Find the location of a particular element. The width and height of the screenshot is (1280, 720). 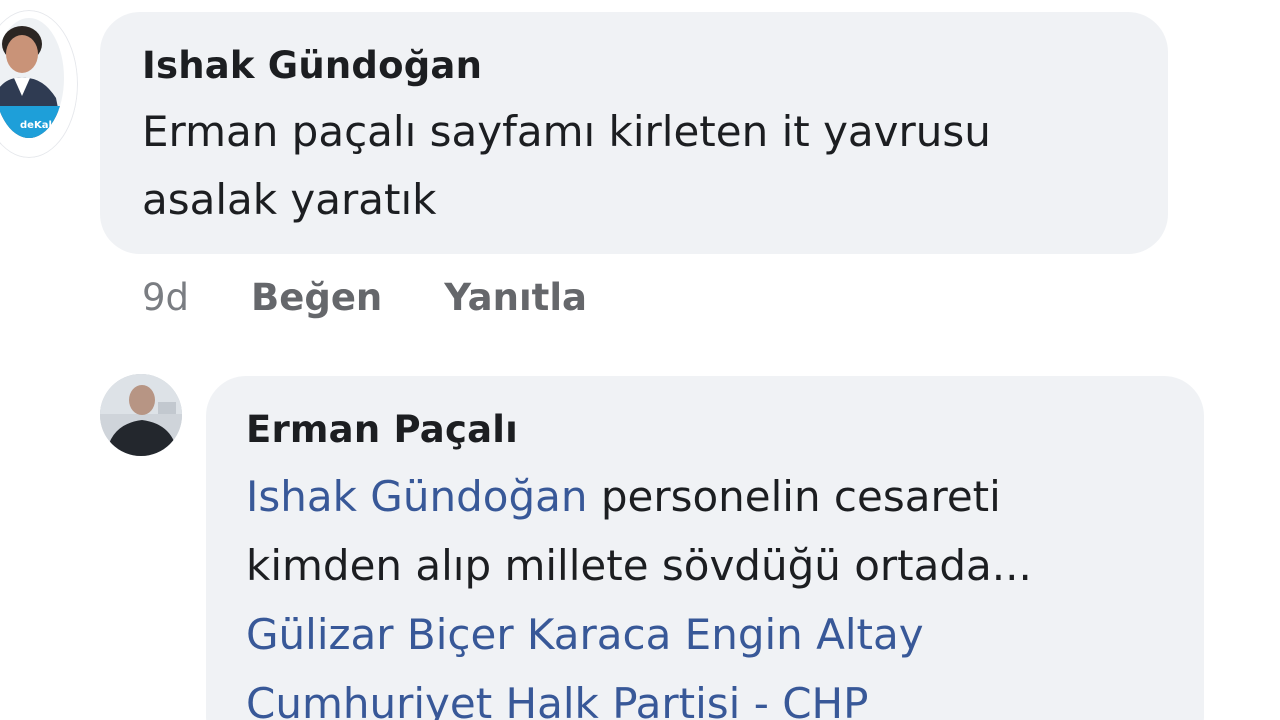

avatar is located at coordinates (141, 415).